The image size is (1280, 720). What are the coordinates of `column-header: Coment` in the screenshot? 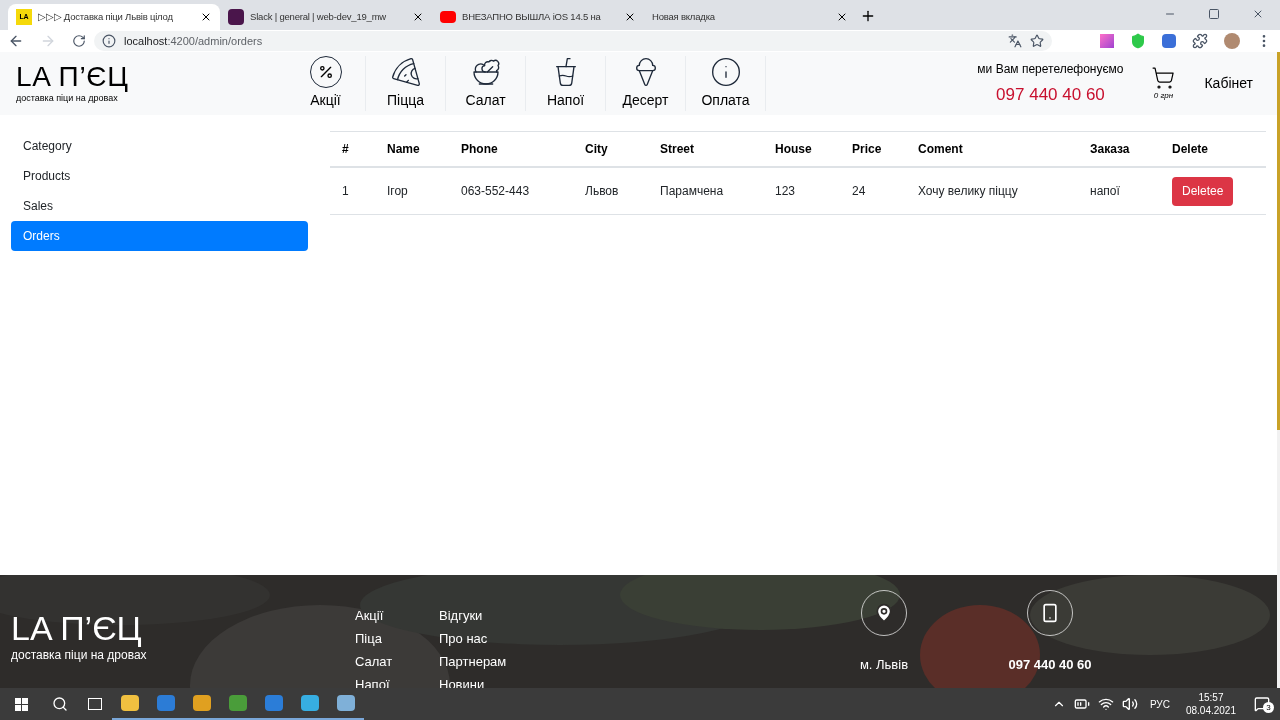 It's located at (940, 149).